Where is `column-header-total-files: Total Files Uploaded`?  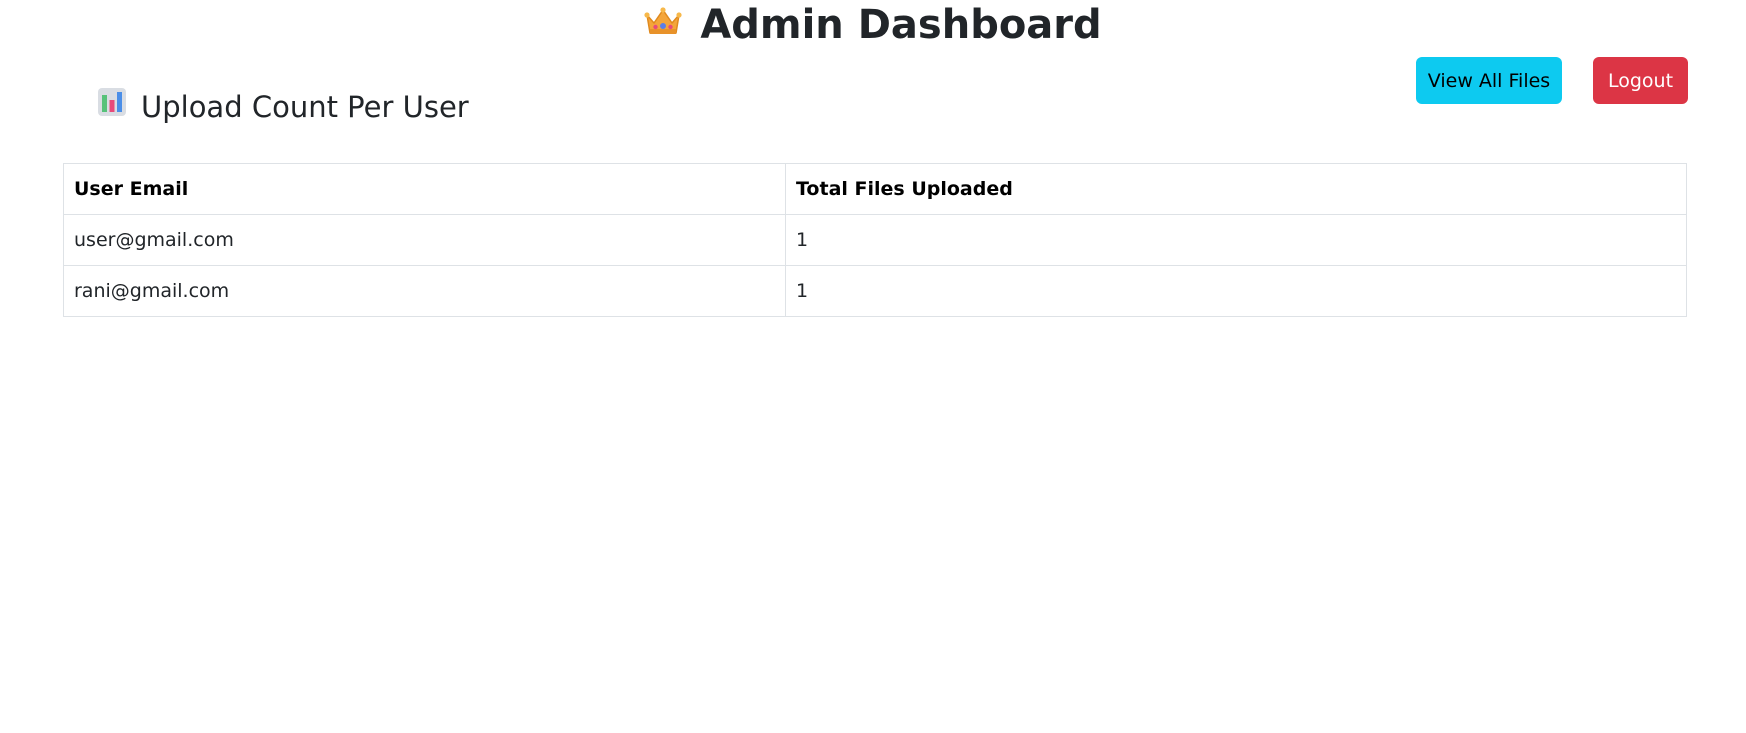
column-header-total-files: Total Files Uploaded is located at coordinates (1236, 189).